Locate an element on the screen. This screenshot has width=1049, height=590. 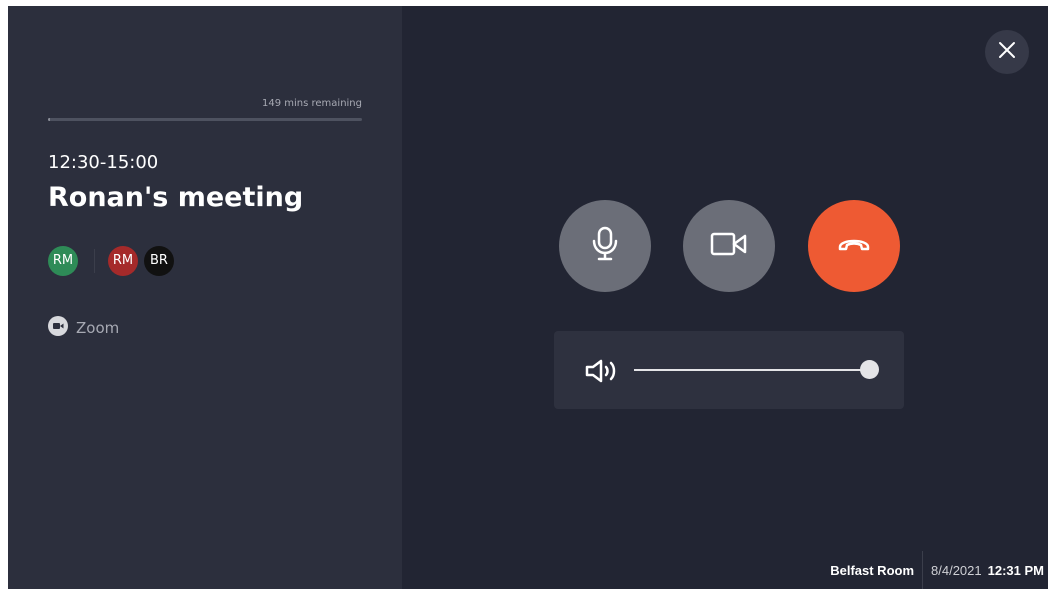
attendee-avatar: RM is located at coordinates (123, 261).